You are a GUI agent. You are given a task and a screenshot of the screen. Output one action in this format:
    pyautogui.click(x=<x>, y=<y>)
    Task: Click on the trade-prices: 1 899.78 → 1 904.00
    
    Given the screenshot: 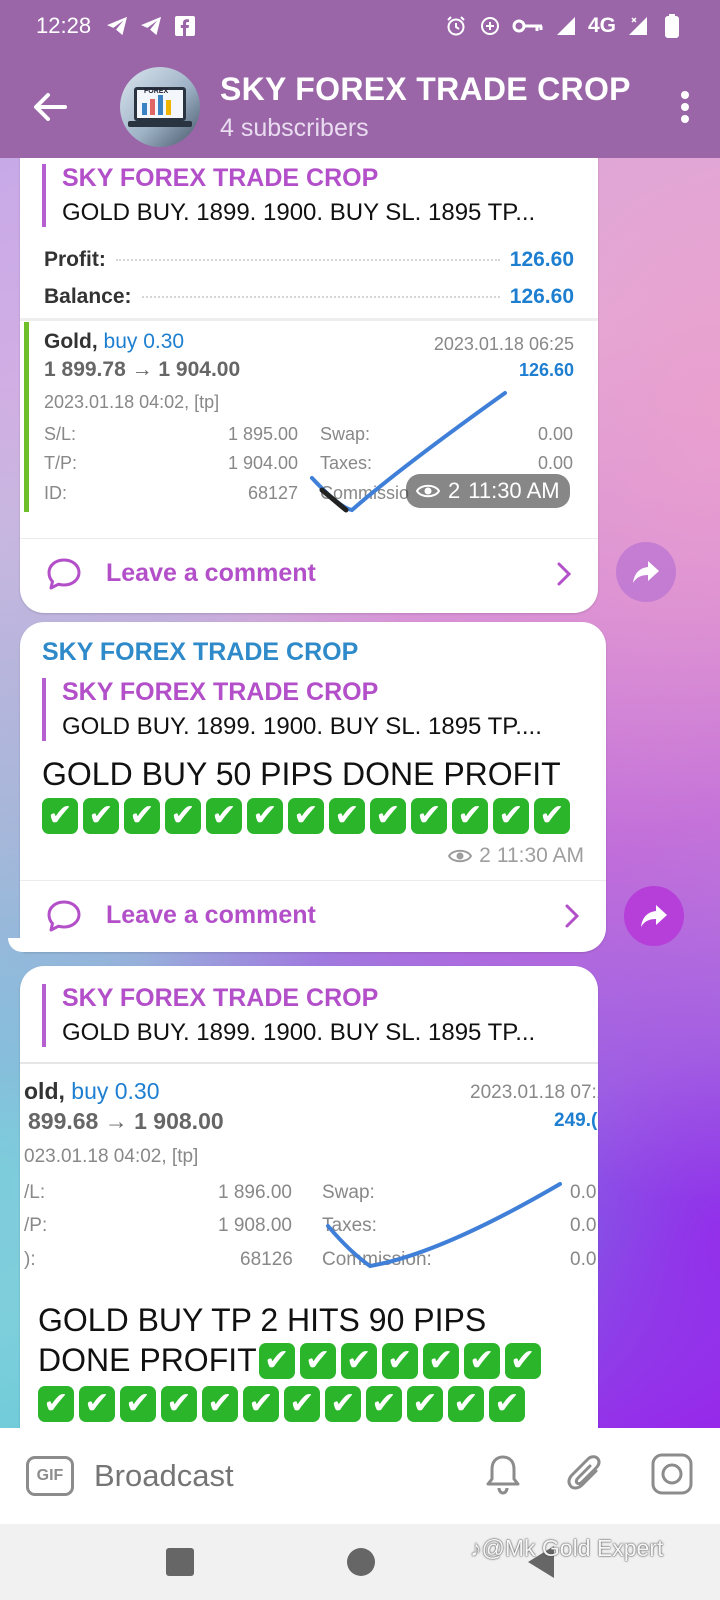 What is the action you would take?
    pyautogui.click(x=142, y=369)
    